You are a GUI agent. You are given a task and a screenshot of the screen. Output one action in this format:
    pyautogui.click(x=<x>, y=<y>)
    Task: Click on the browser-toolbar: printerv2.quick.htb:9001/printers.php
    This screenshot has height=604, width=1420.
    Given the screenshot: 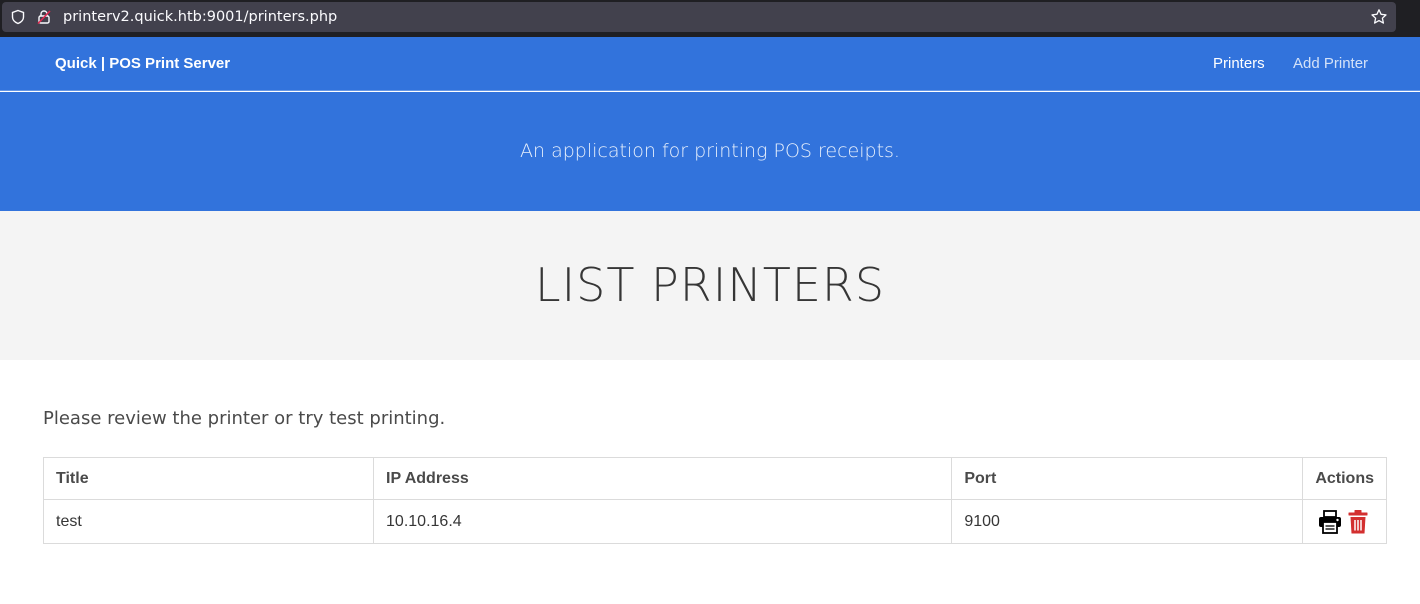 What is the action you would take?
    pyautogui.click(x=710, y=18)
    